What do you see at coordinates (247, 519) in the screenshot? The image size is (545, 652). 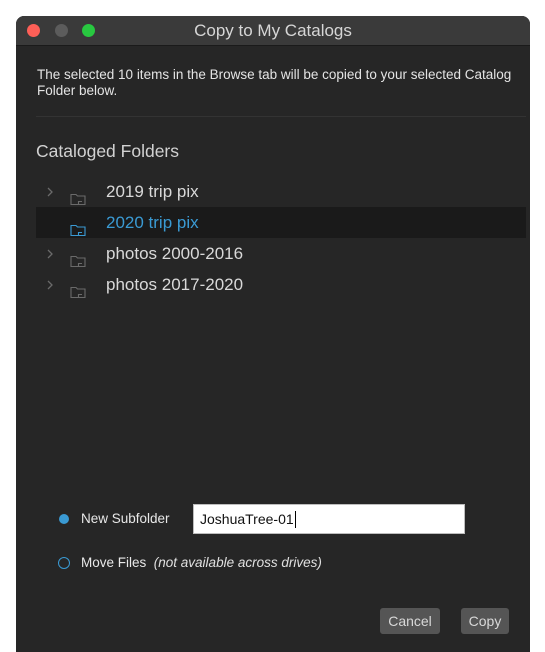 I see `subfolder-name-value: JoshuaTree-01` at bounding box center [247, 519].